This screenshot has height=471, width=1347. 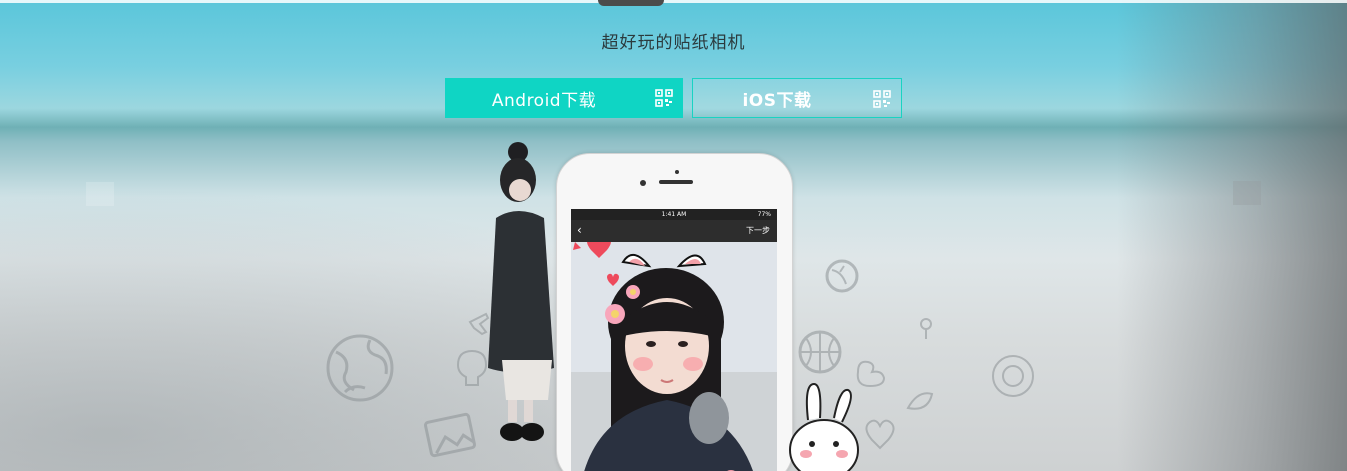 I want to click on app-nav-bar: ‹ 下一步, so click(x=674, y=231).